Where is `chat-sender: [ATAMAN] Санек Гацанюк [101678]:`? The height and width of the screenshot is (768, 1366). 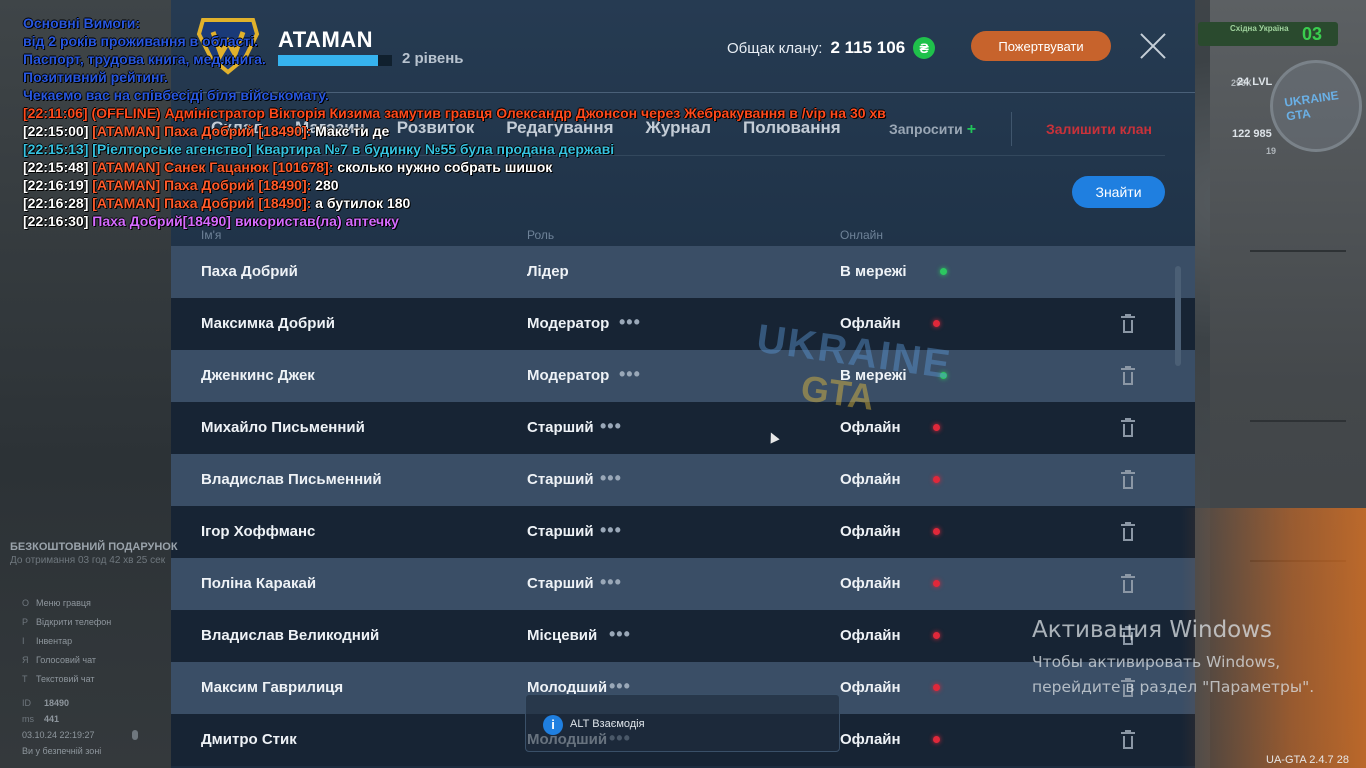 chat-sender: [ATAMAN] Санек Гацанюк [101678]: is located at coordinates (213, 167).